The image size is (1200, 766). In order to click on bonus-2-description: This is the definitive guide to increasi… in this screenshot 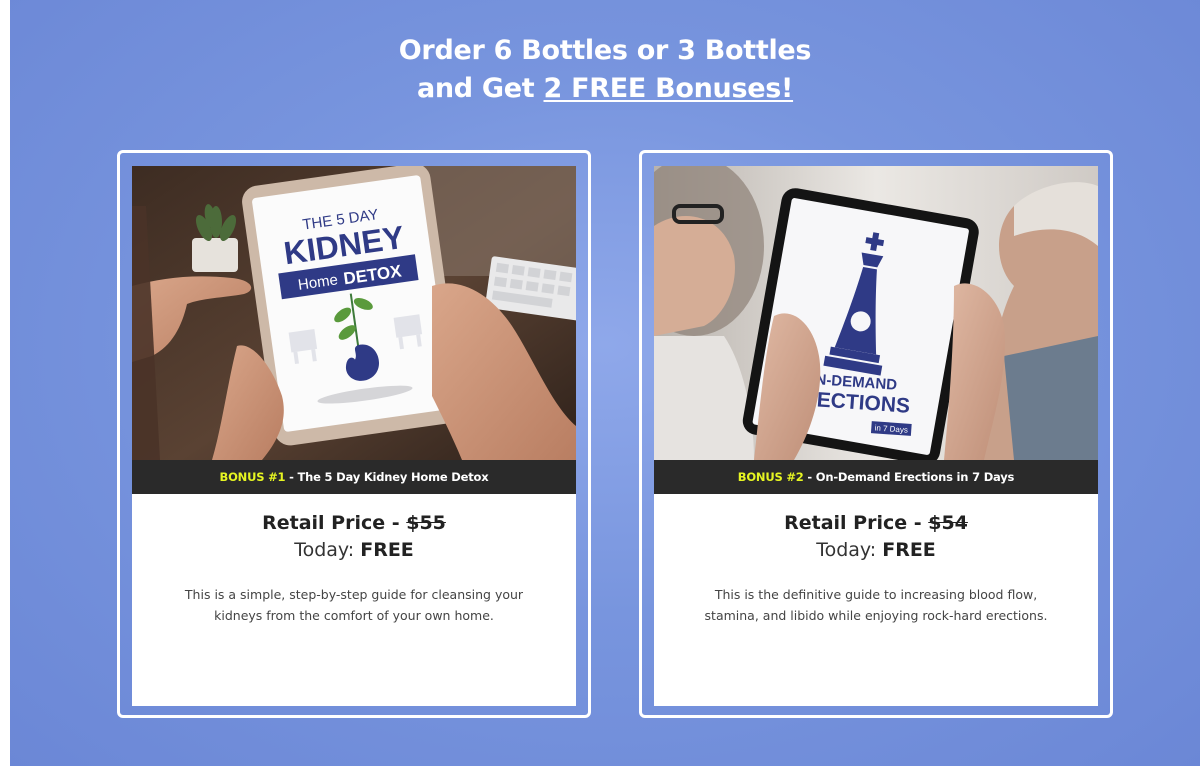, I will do `click(876, 605)`.